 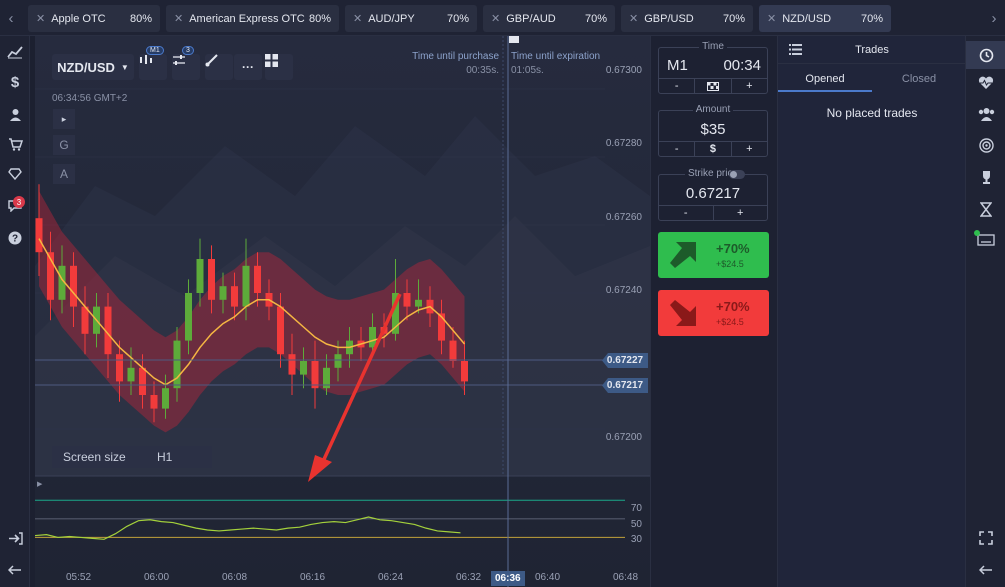 I want to click on asset-tab-amex: ✕ American Express OTC 80%, so click(x=252, y=18).